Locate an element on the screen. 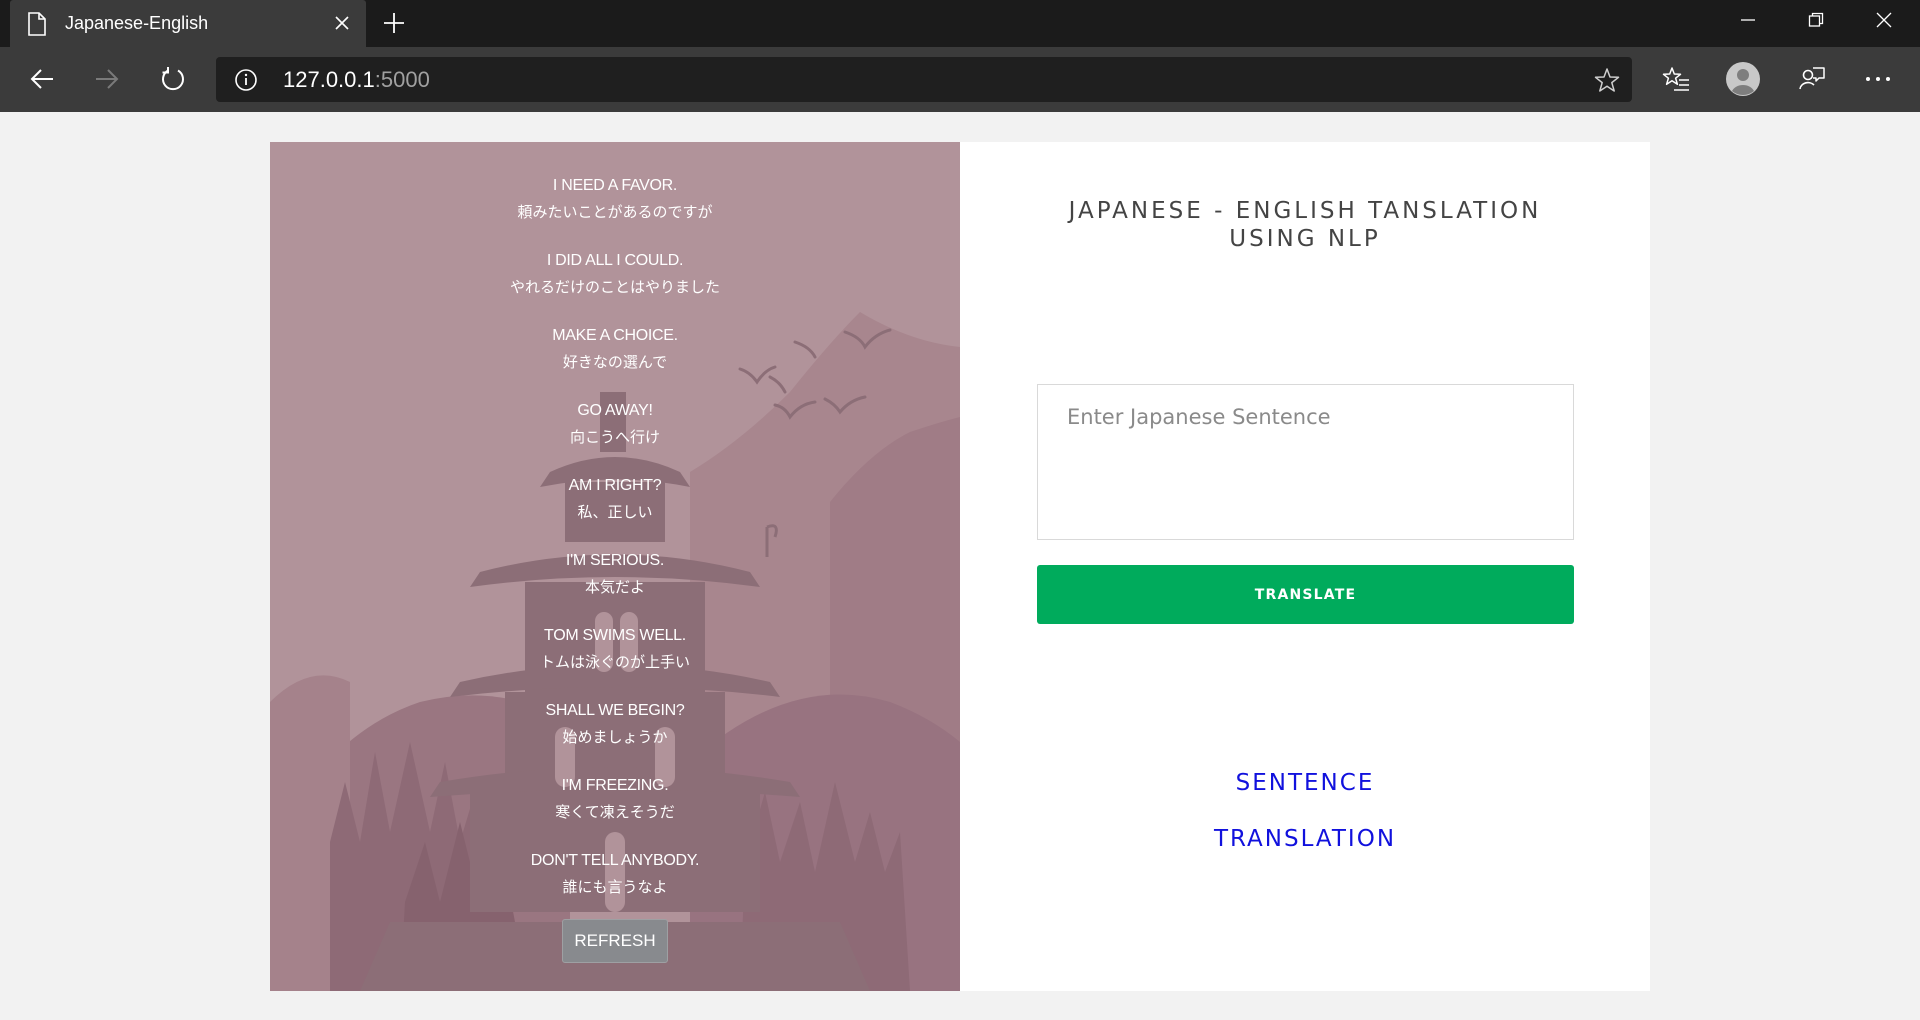 The height and width of the screenshot is (1020, 1920). phrase-japanese: トムは泳ぐのが上手い is located at coordinates (614, 662).